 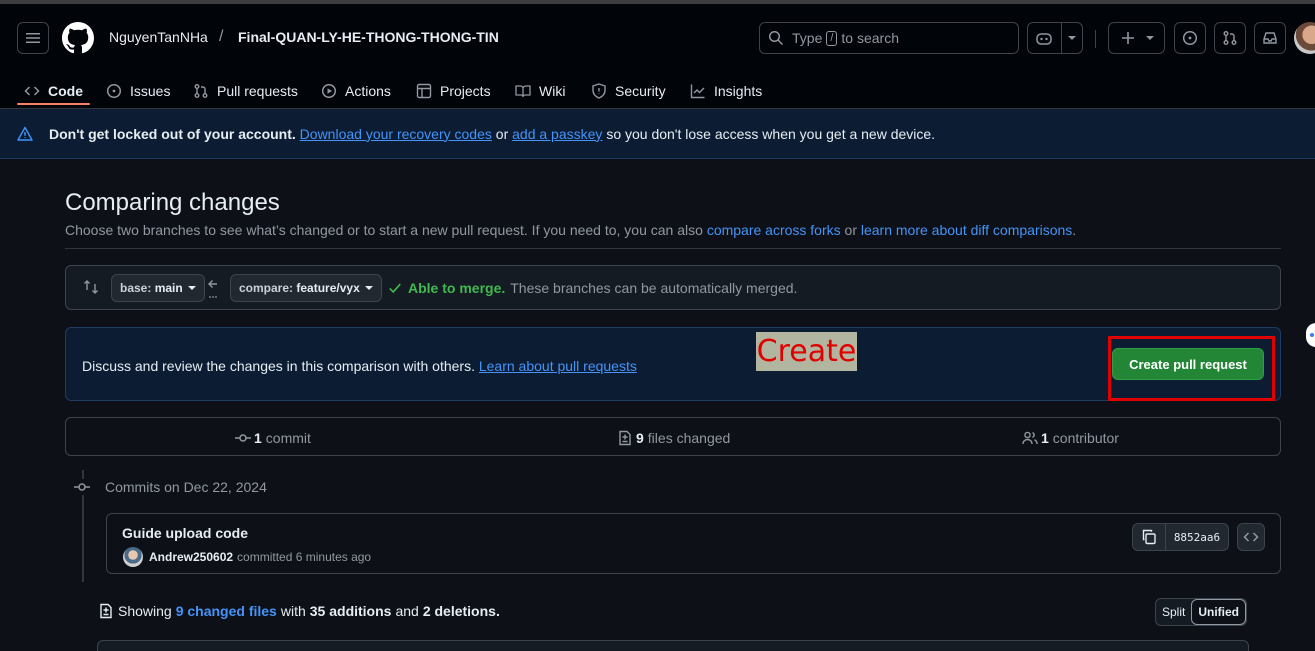 I want to click on base-branch-select: base: main, so click(x=158, y=288).